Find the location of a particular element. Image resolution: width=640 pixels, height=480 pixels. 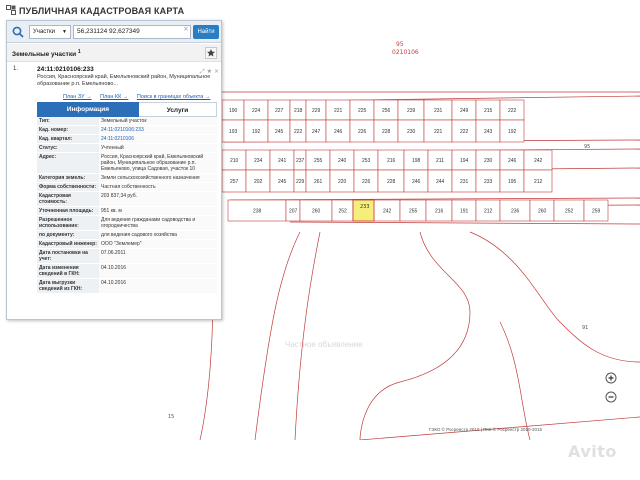

avito-watermark: Avito is located at coordinates (592, 451).